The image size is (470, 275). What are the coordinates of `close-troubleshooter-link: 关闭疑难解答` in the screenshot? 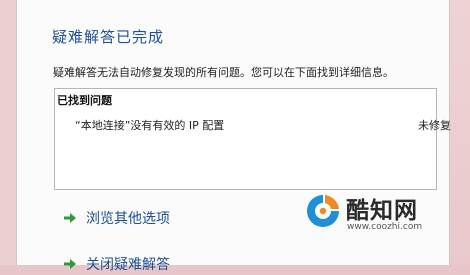 It's located at (116, 264).